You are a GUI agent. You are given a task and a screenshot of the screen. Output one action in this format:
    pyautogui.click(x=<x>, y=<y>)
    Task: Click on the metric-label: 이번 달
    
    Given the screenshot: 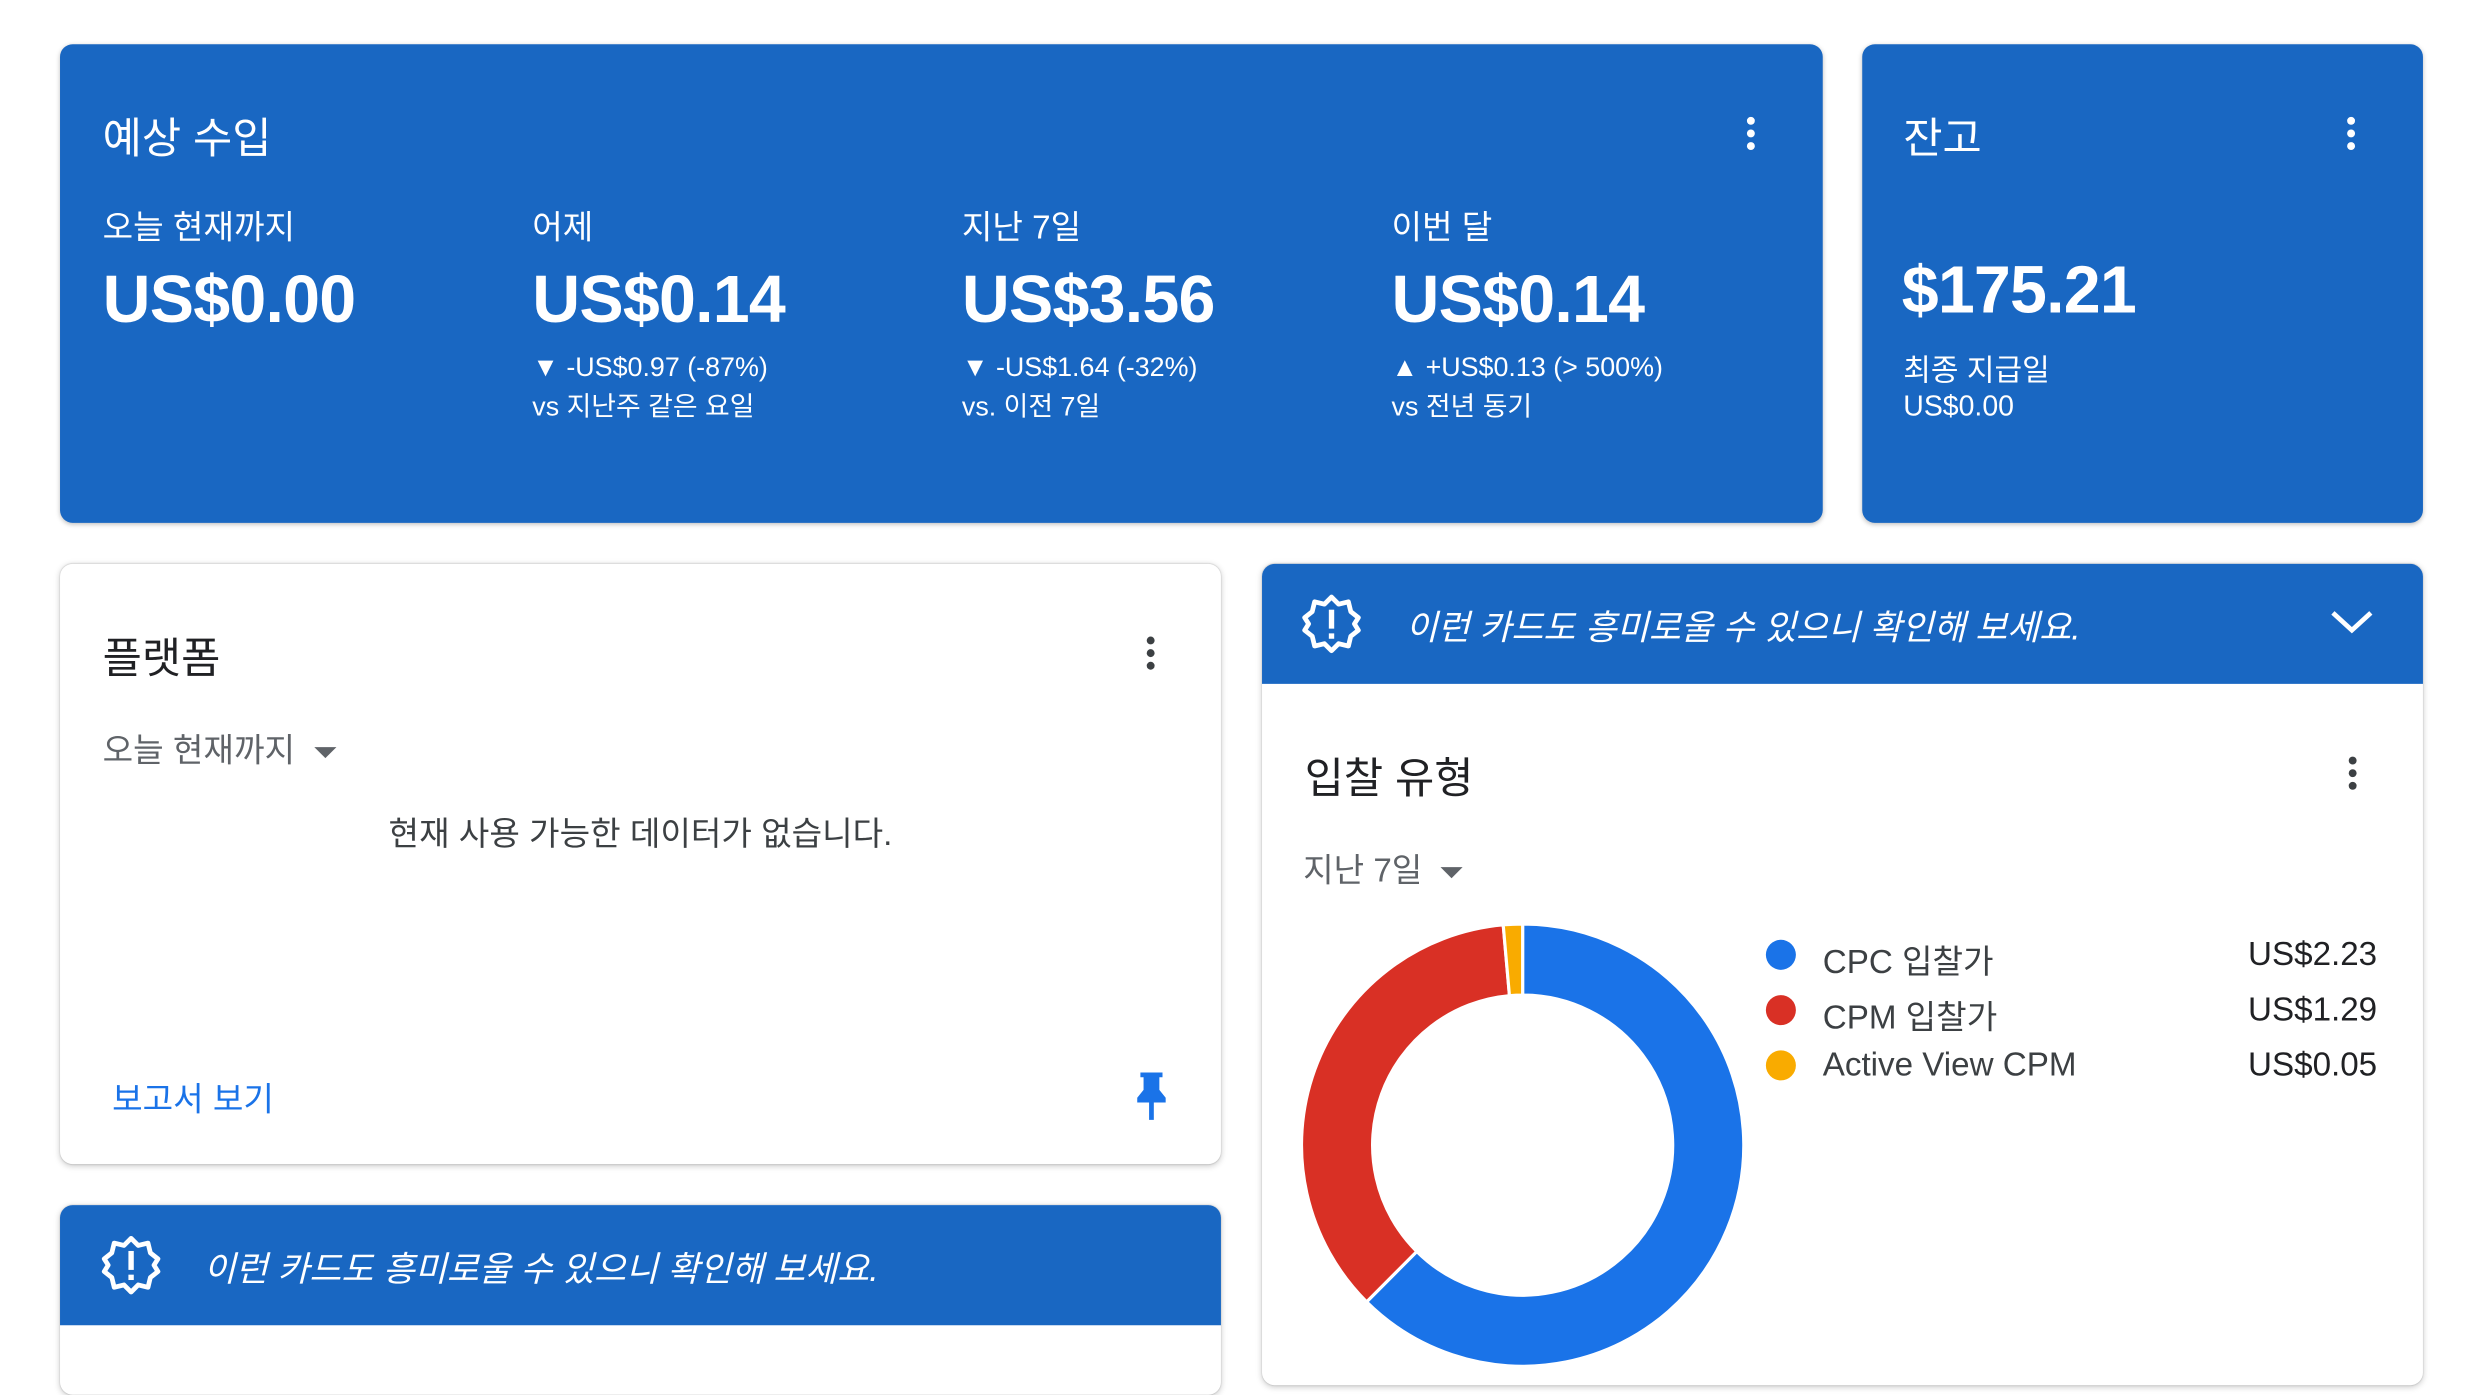 What is the action you would take?
    pyautogui.click(x=1442, y=228)
    